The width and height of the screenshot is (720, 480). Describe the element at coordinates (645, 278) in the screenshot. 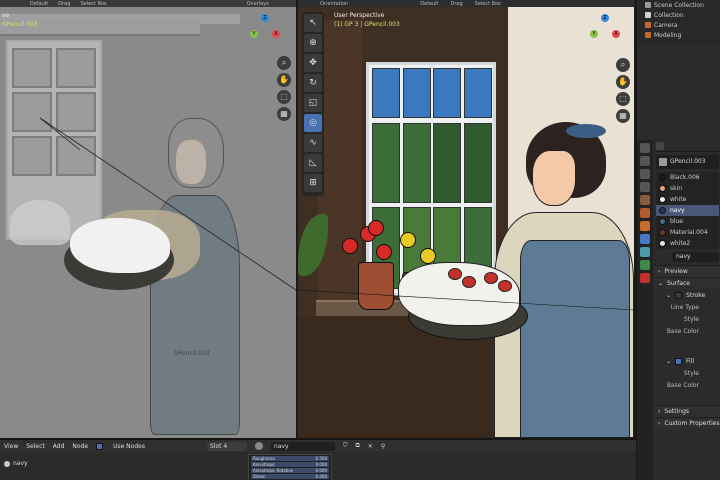

I see `material-tab-icon` at that location.